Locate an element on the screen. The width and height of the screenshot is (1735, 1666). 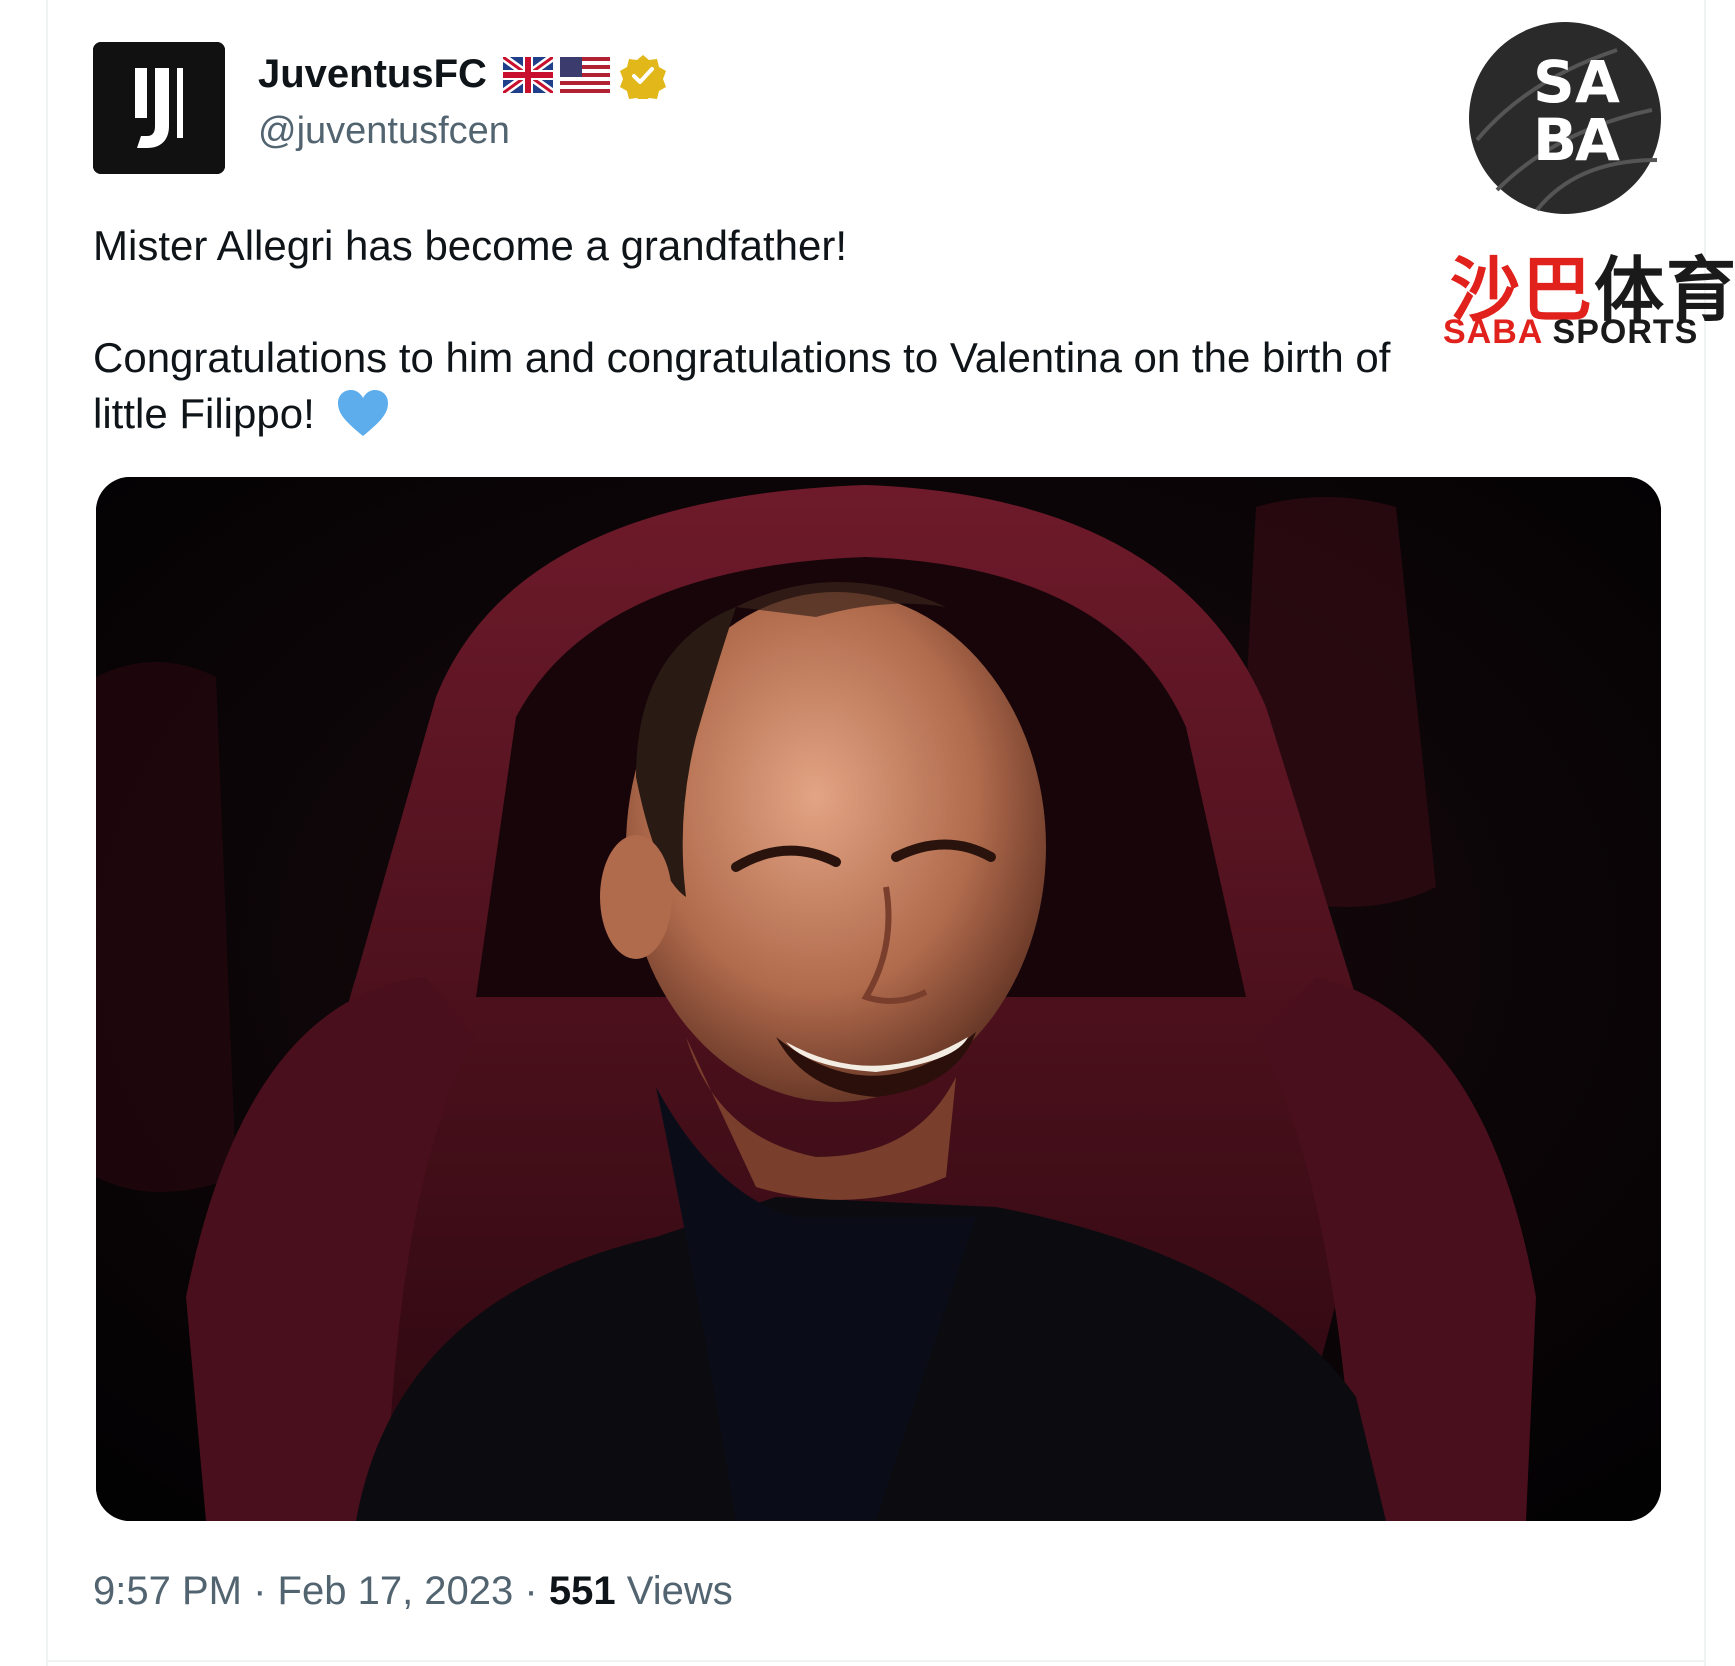
tweet-metadata: 9:57 PM · Feb 17, 2023 · 551 Views is located at coordinates (413, 1591).